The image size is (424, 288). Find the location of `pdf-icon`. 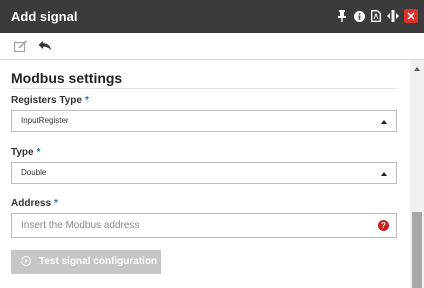

pdf-icon is located at coordinates (376, 16).